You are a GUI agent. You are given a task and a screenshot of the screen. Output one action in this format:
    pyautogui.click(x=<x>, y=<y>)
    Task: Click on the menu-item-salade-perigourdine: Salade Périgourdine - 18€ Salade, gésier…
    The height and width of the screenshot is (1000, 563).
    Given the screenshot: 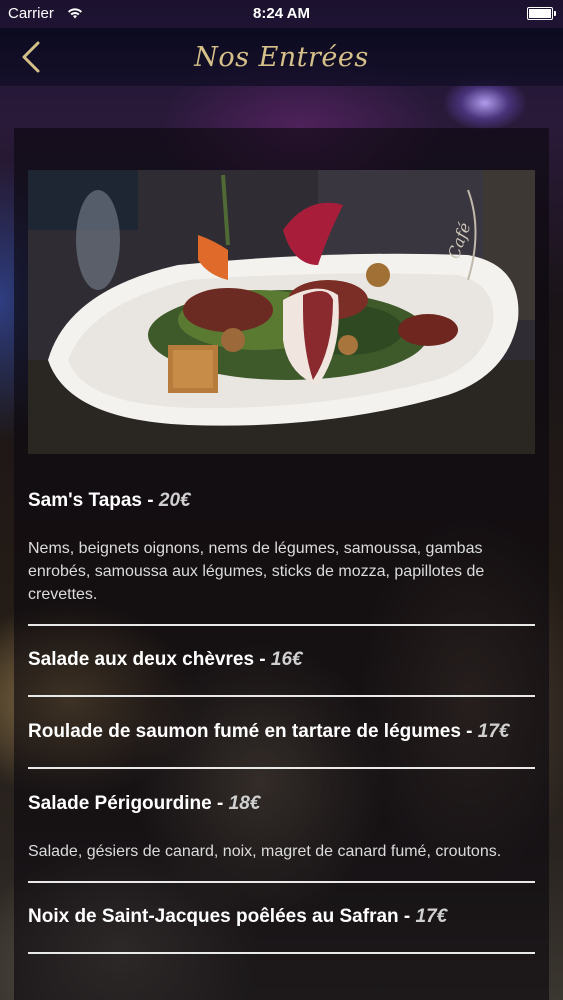 What is the action you would take?
    pyautogui.click(x=281, y=826)
    